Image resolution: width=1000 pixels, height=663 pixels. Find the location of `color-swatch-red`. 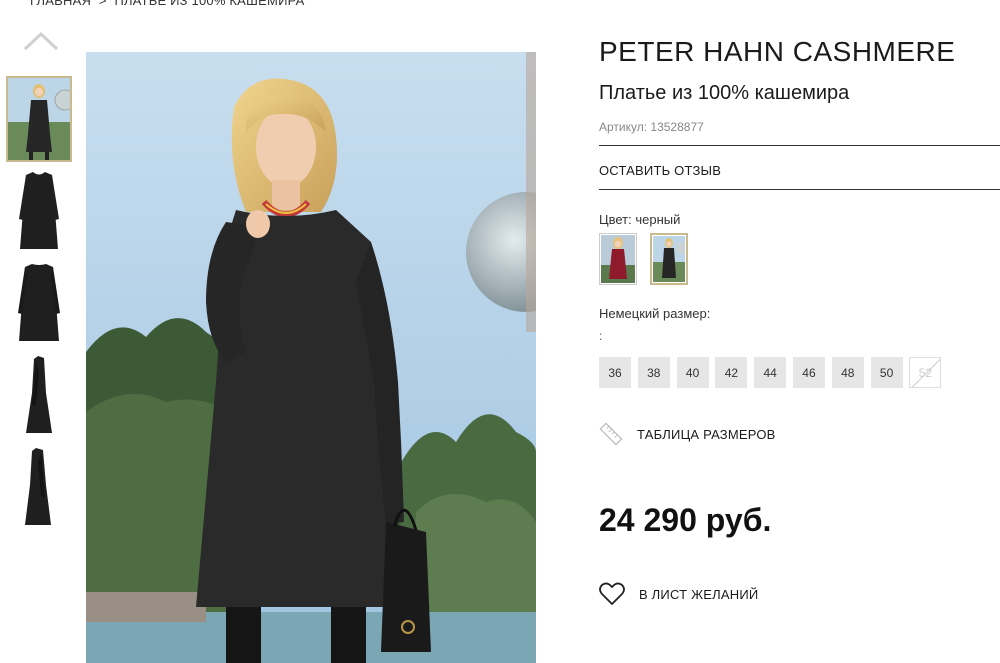

color-swatch-red is located at coordinates (618, 259).